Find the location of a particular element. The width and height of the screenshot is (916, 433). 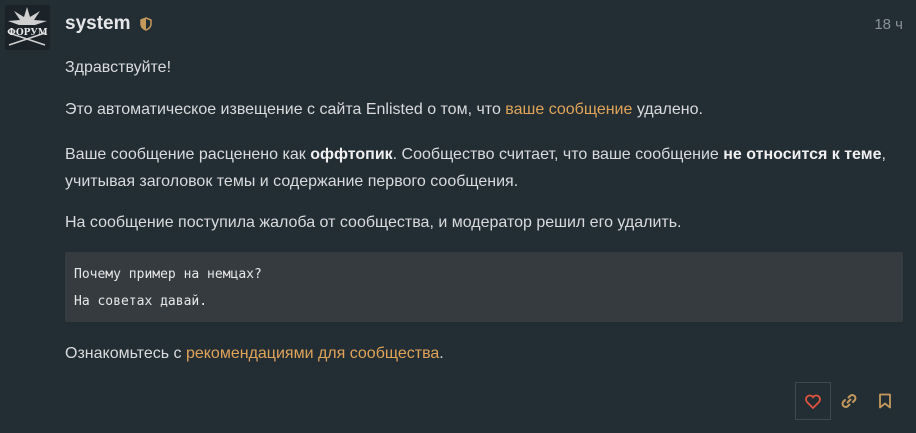

reason-text: Ваше сообщение расценено как is located at coordinates (188, 154).